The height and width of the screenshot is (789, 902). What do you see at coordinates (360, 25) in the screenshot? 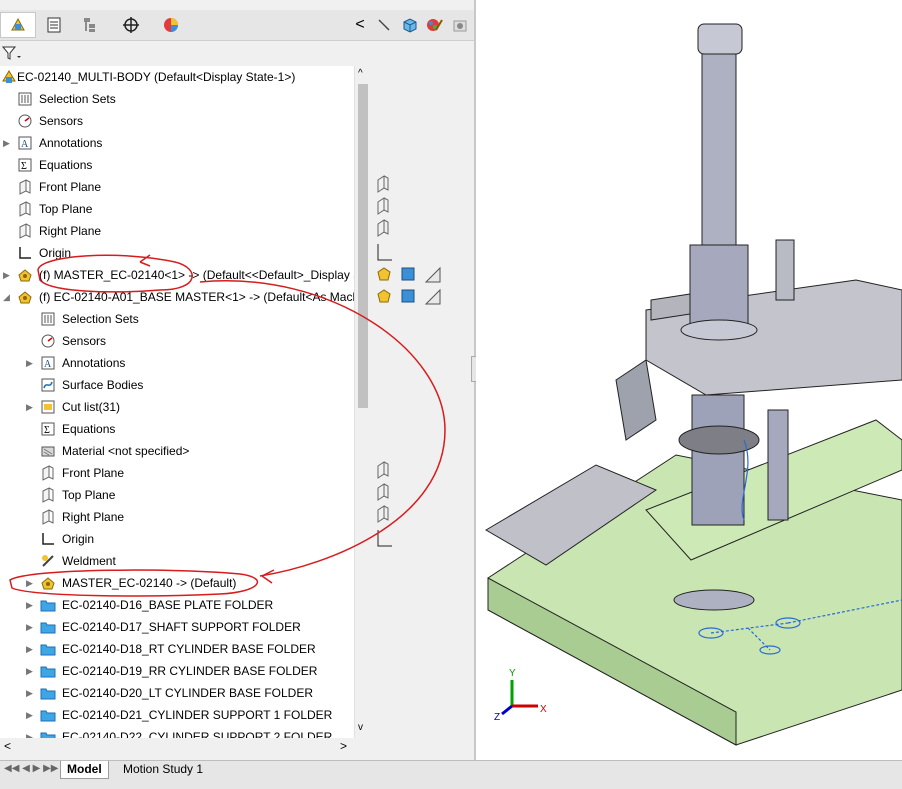
I see `collapse-panel-button: <` at bounding box center [360, 25].